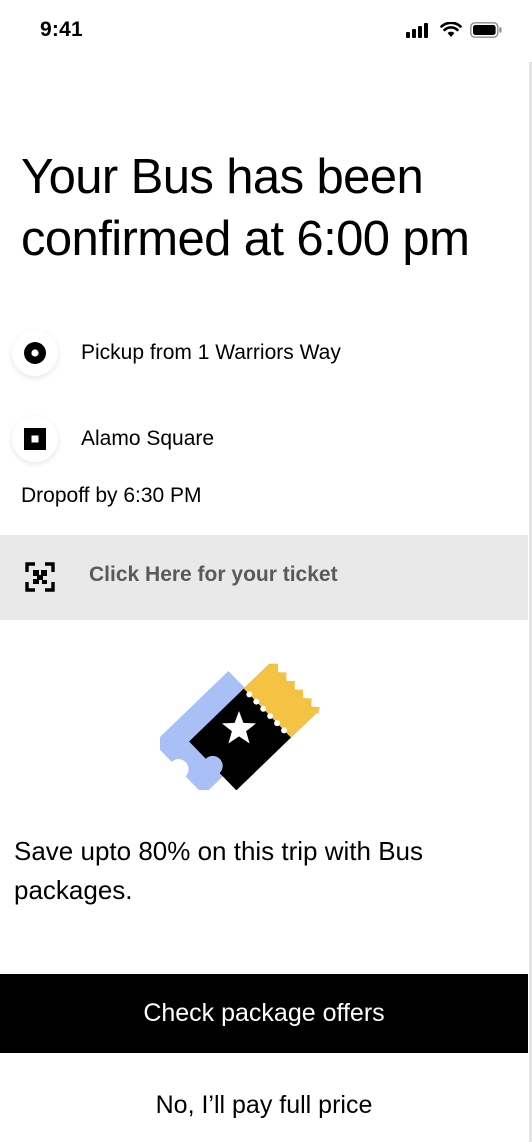 The width and height of the screenshot is (532, 1142). What do you see at coordinates (213, 574) in the screenshot?
I see `ticket-link-label: Click Here for your ticket` at bounding box center [213, 574].